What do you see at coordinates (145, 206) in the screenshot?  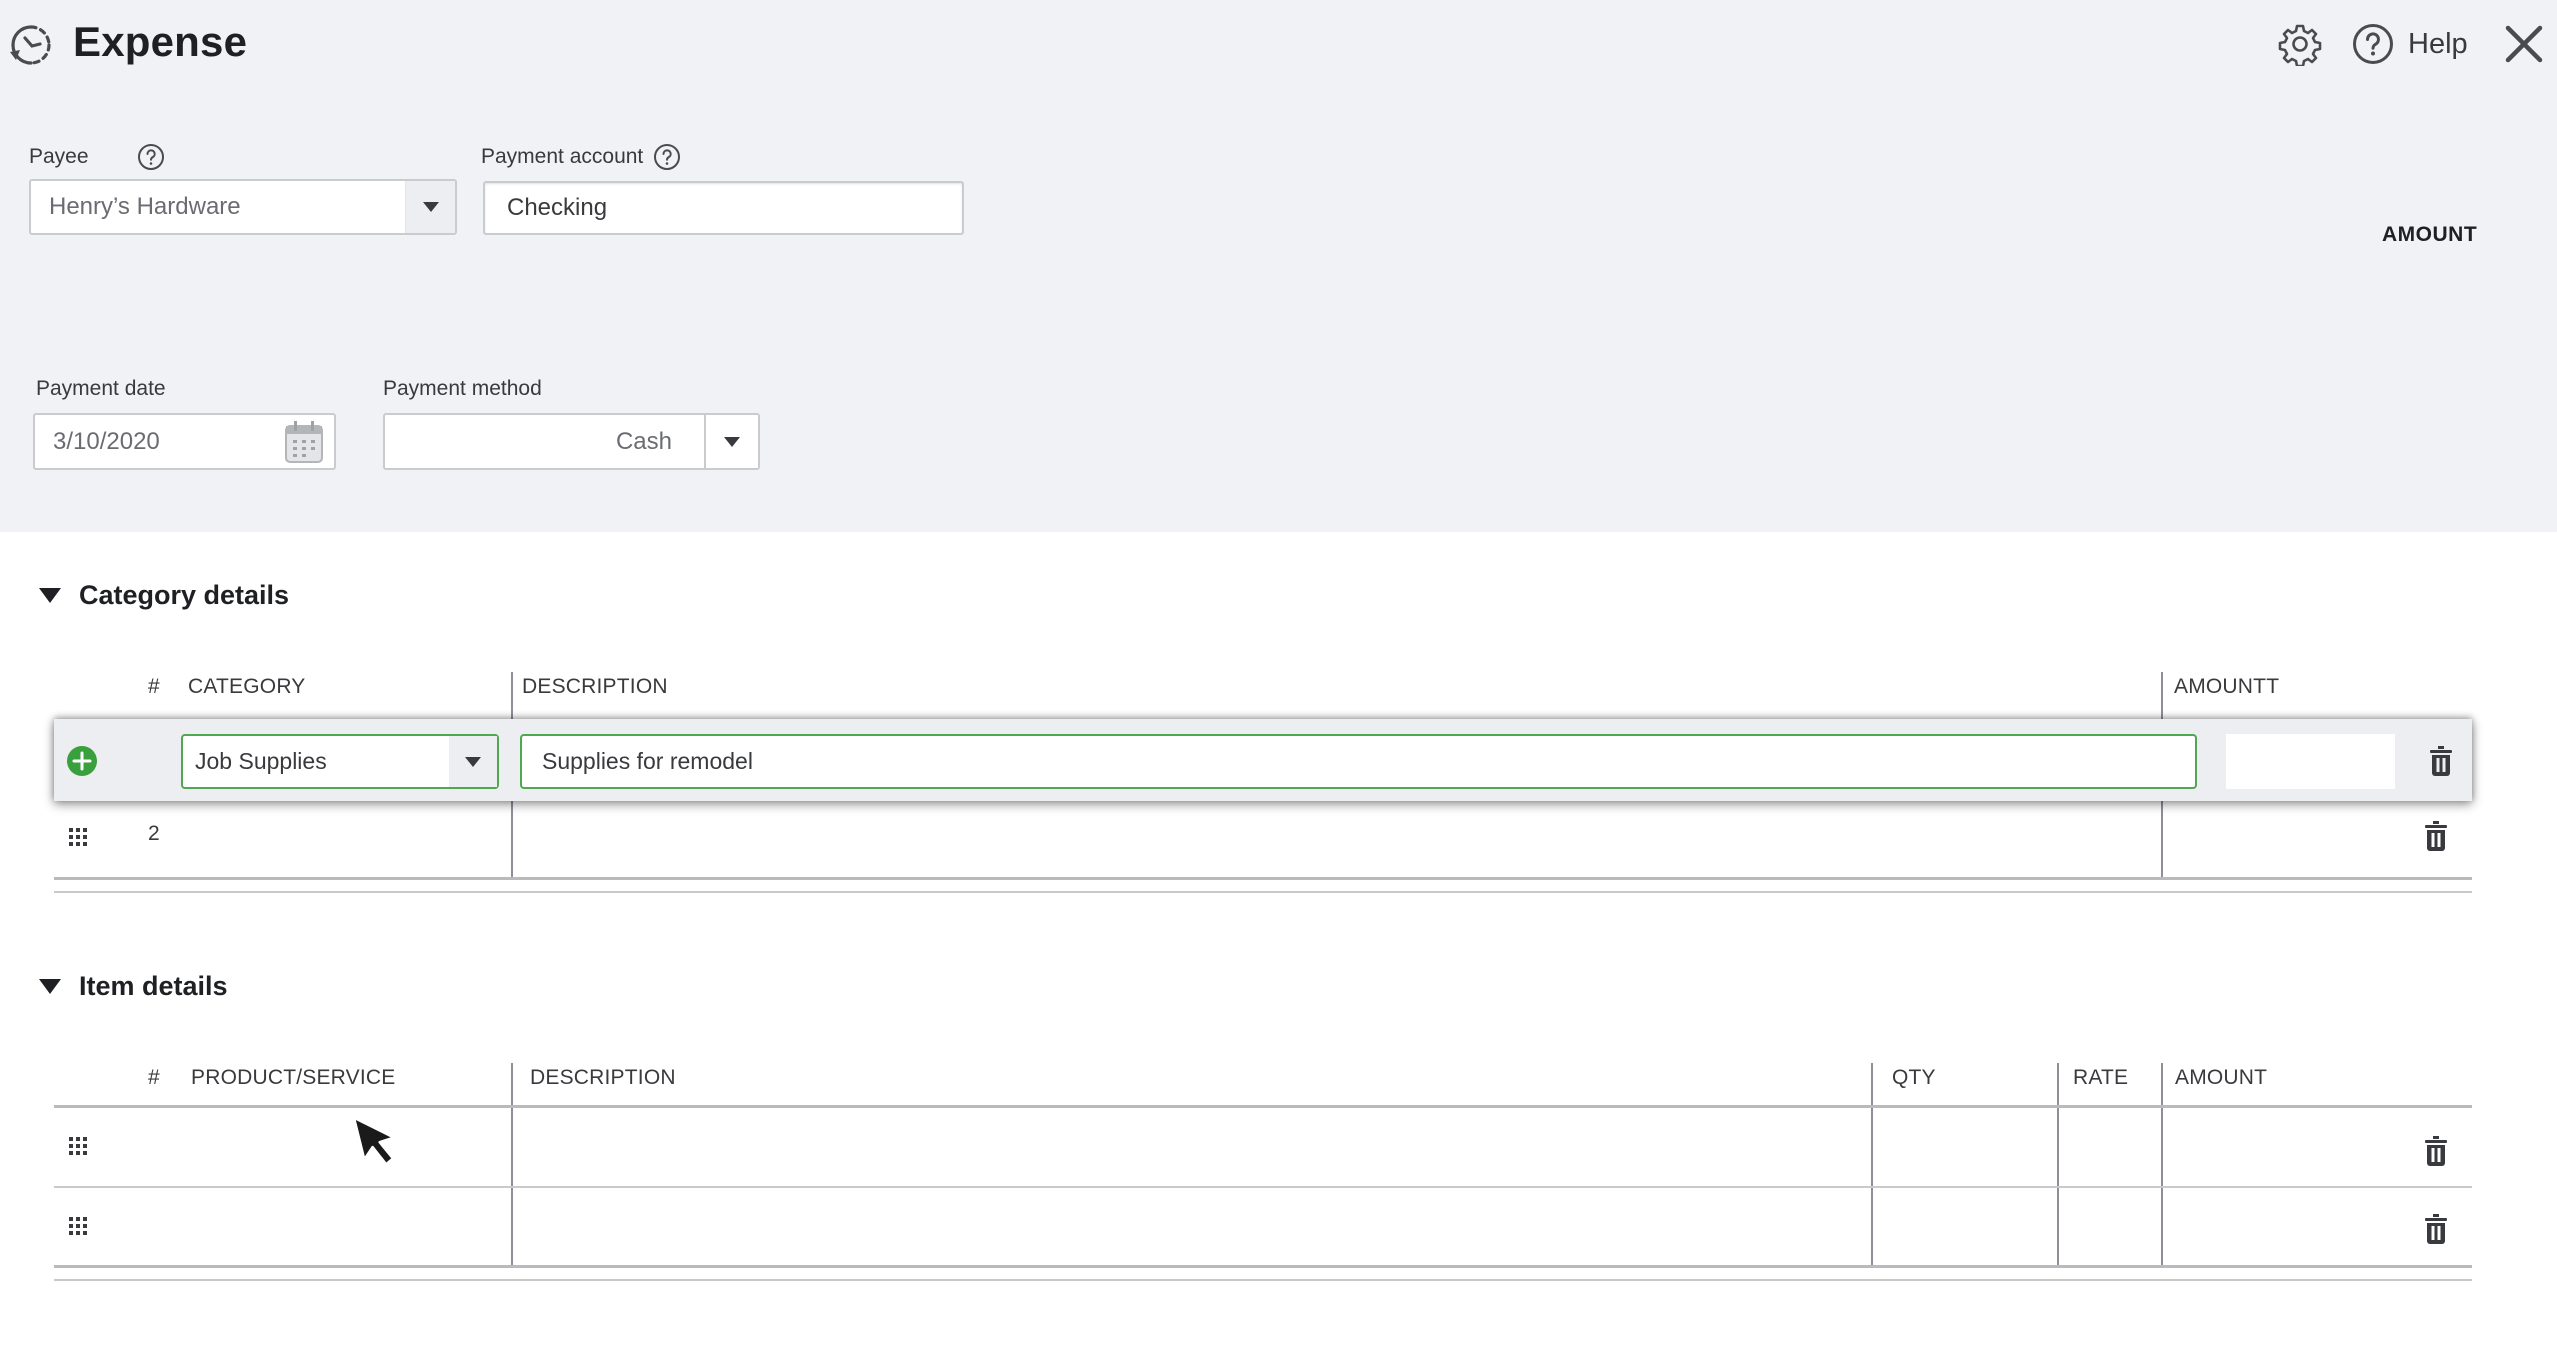 I see `payee-value: Henry’s Hardware` at bounding box center [145, 206].